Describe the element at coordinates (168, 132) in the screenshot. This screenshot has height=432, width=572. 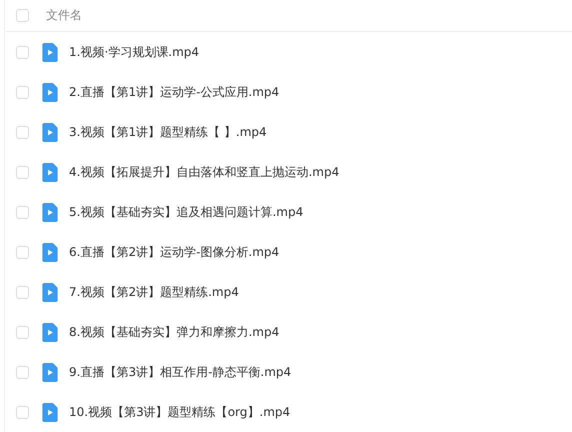
I see `file-name: 3.视频【第1讲】题型精练【 】.mp4` at that location.